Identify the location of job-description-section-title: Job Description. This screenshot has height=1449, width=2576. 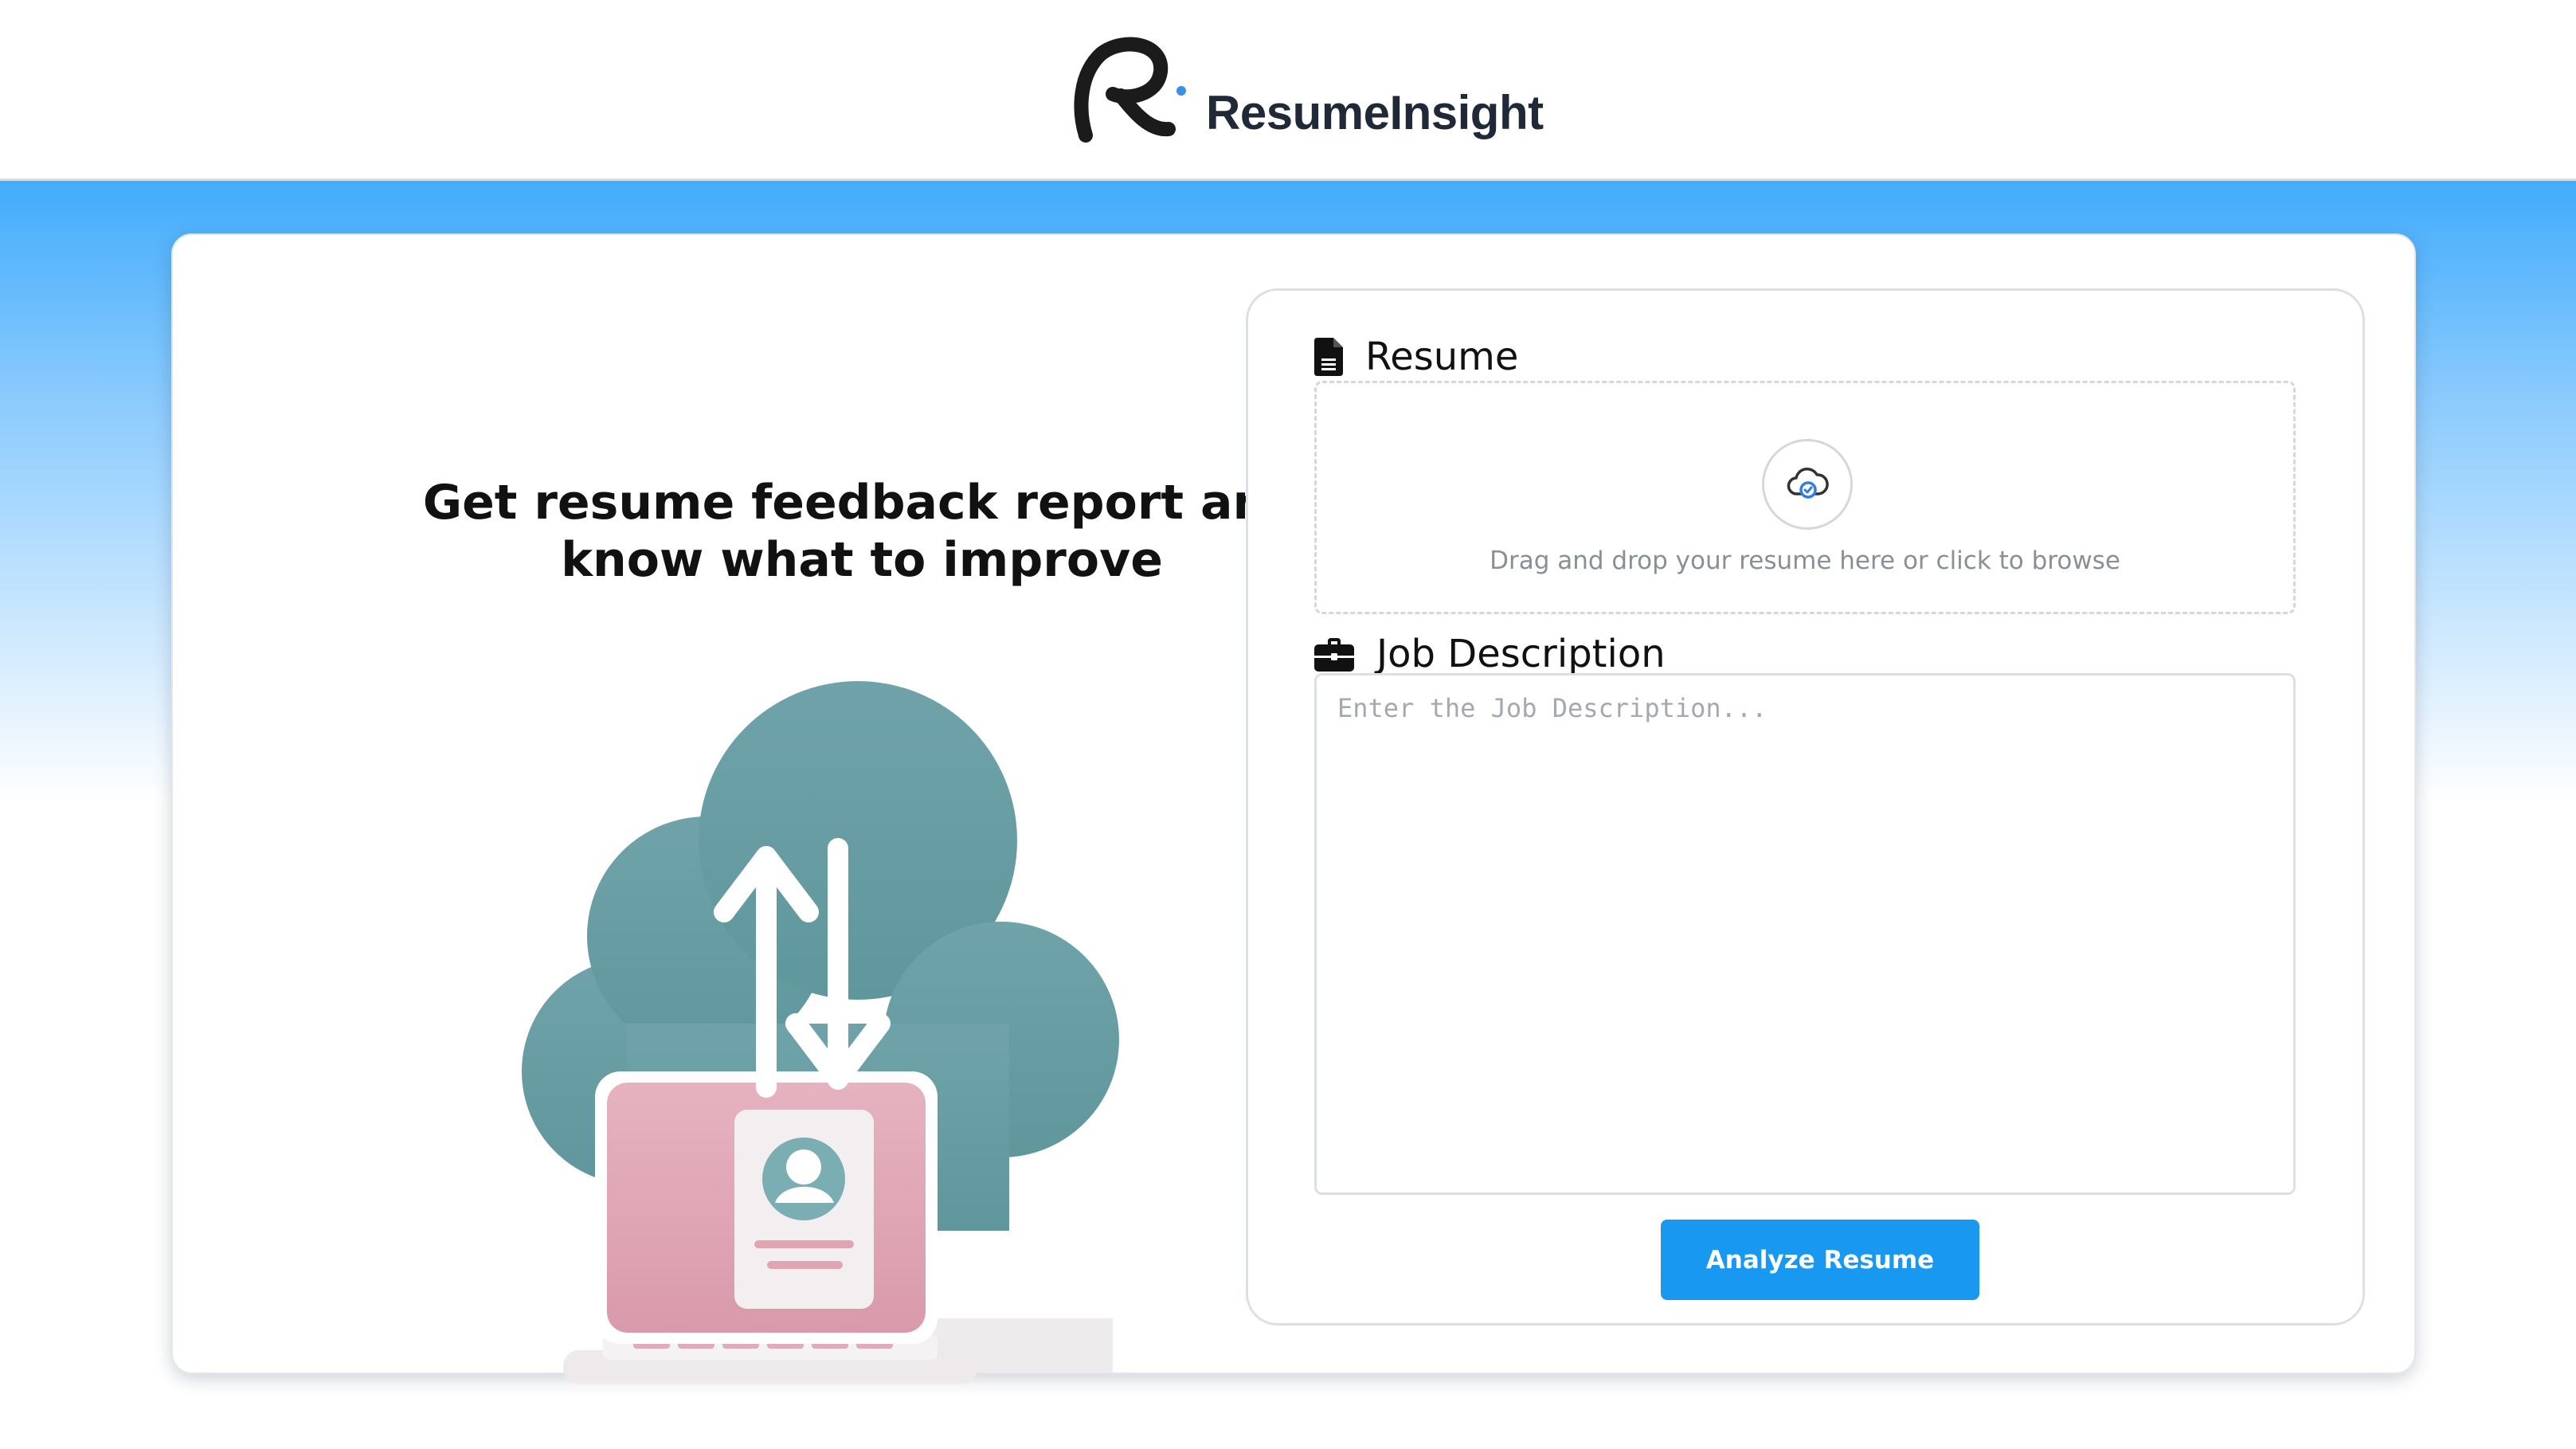
(1490, 654).